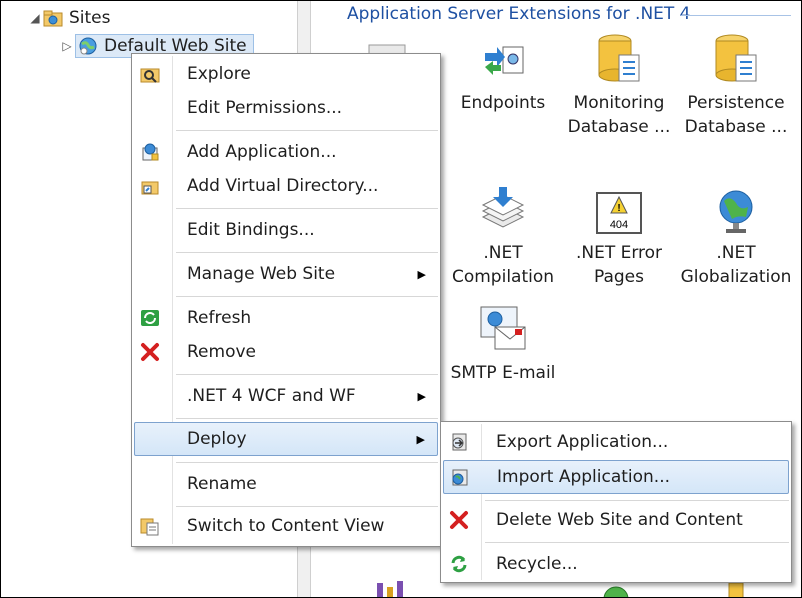 The width and height of the screenshot is (802, 598). I want to click on content-view-icon, so click(149, 527).